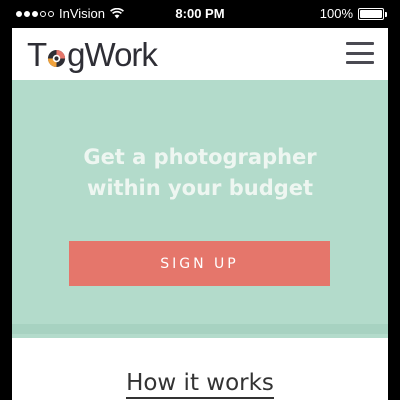 This screenshot has height=400, width=400. I want to click on battery-percent: 100%, so click(336, 13).